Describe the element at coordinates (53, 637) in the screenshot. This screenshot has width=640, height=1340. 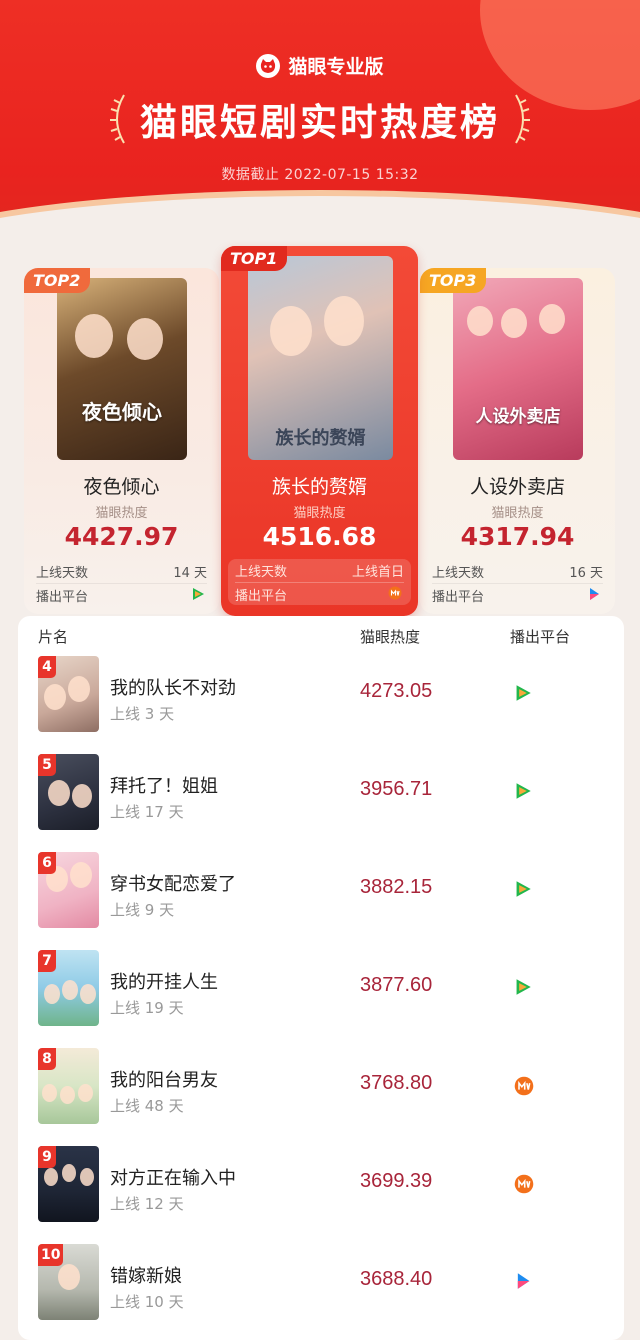
I see `col-name-header: 片名` at that location.